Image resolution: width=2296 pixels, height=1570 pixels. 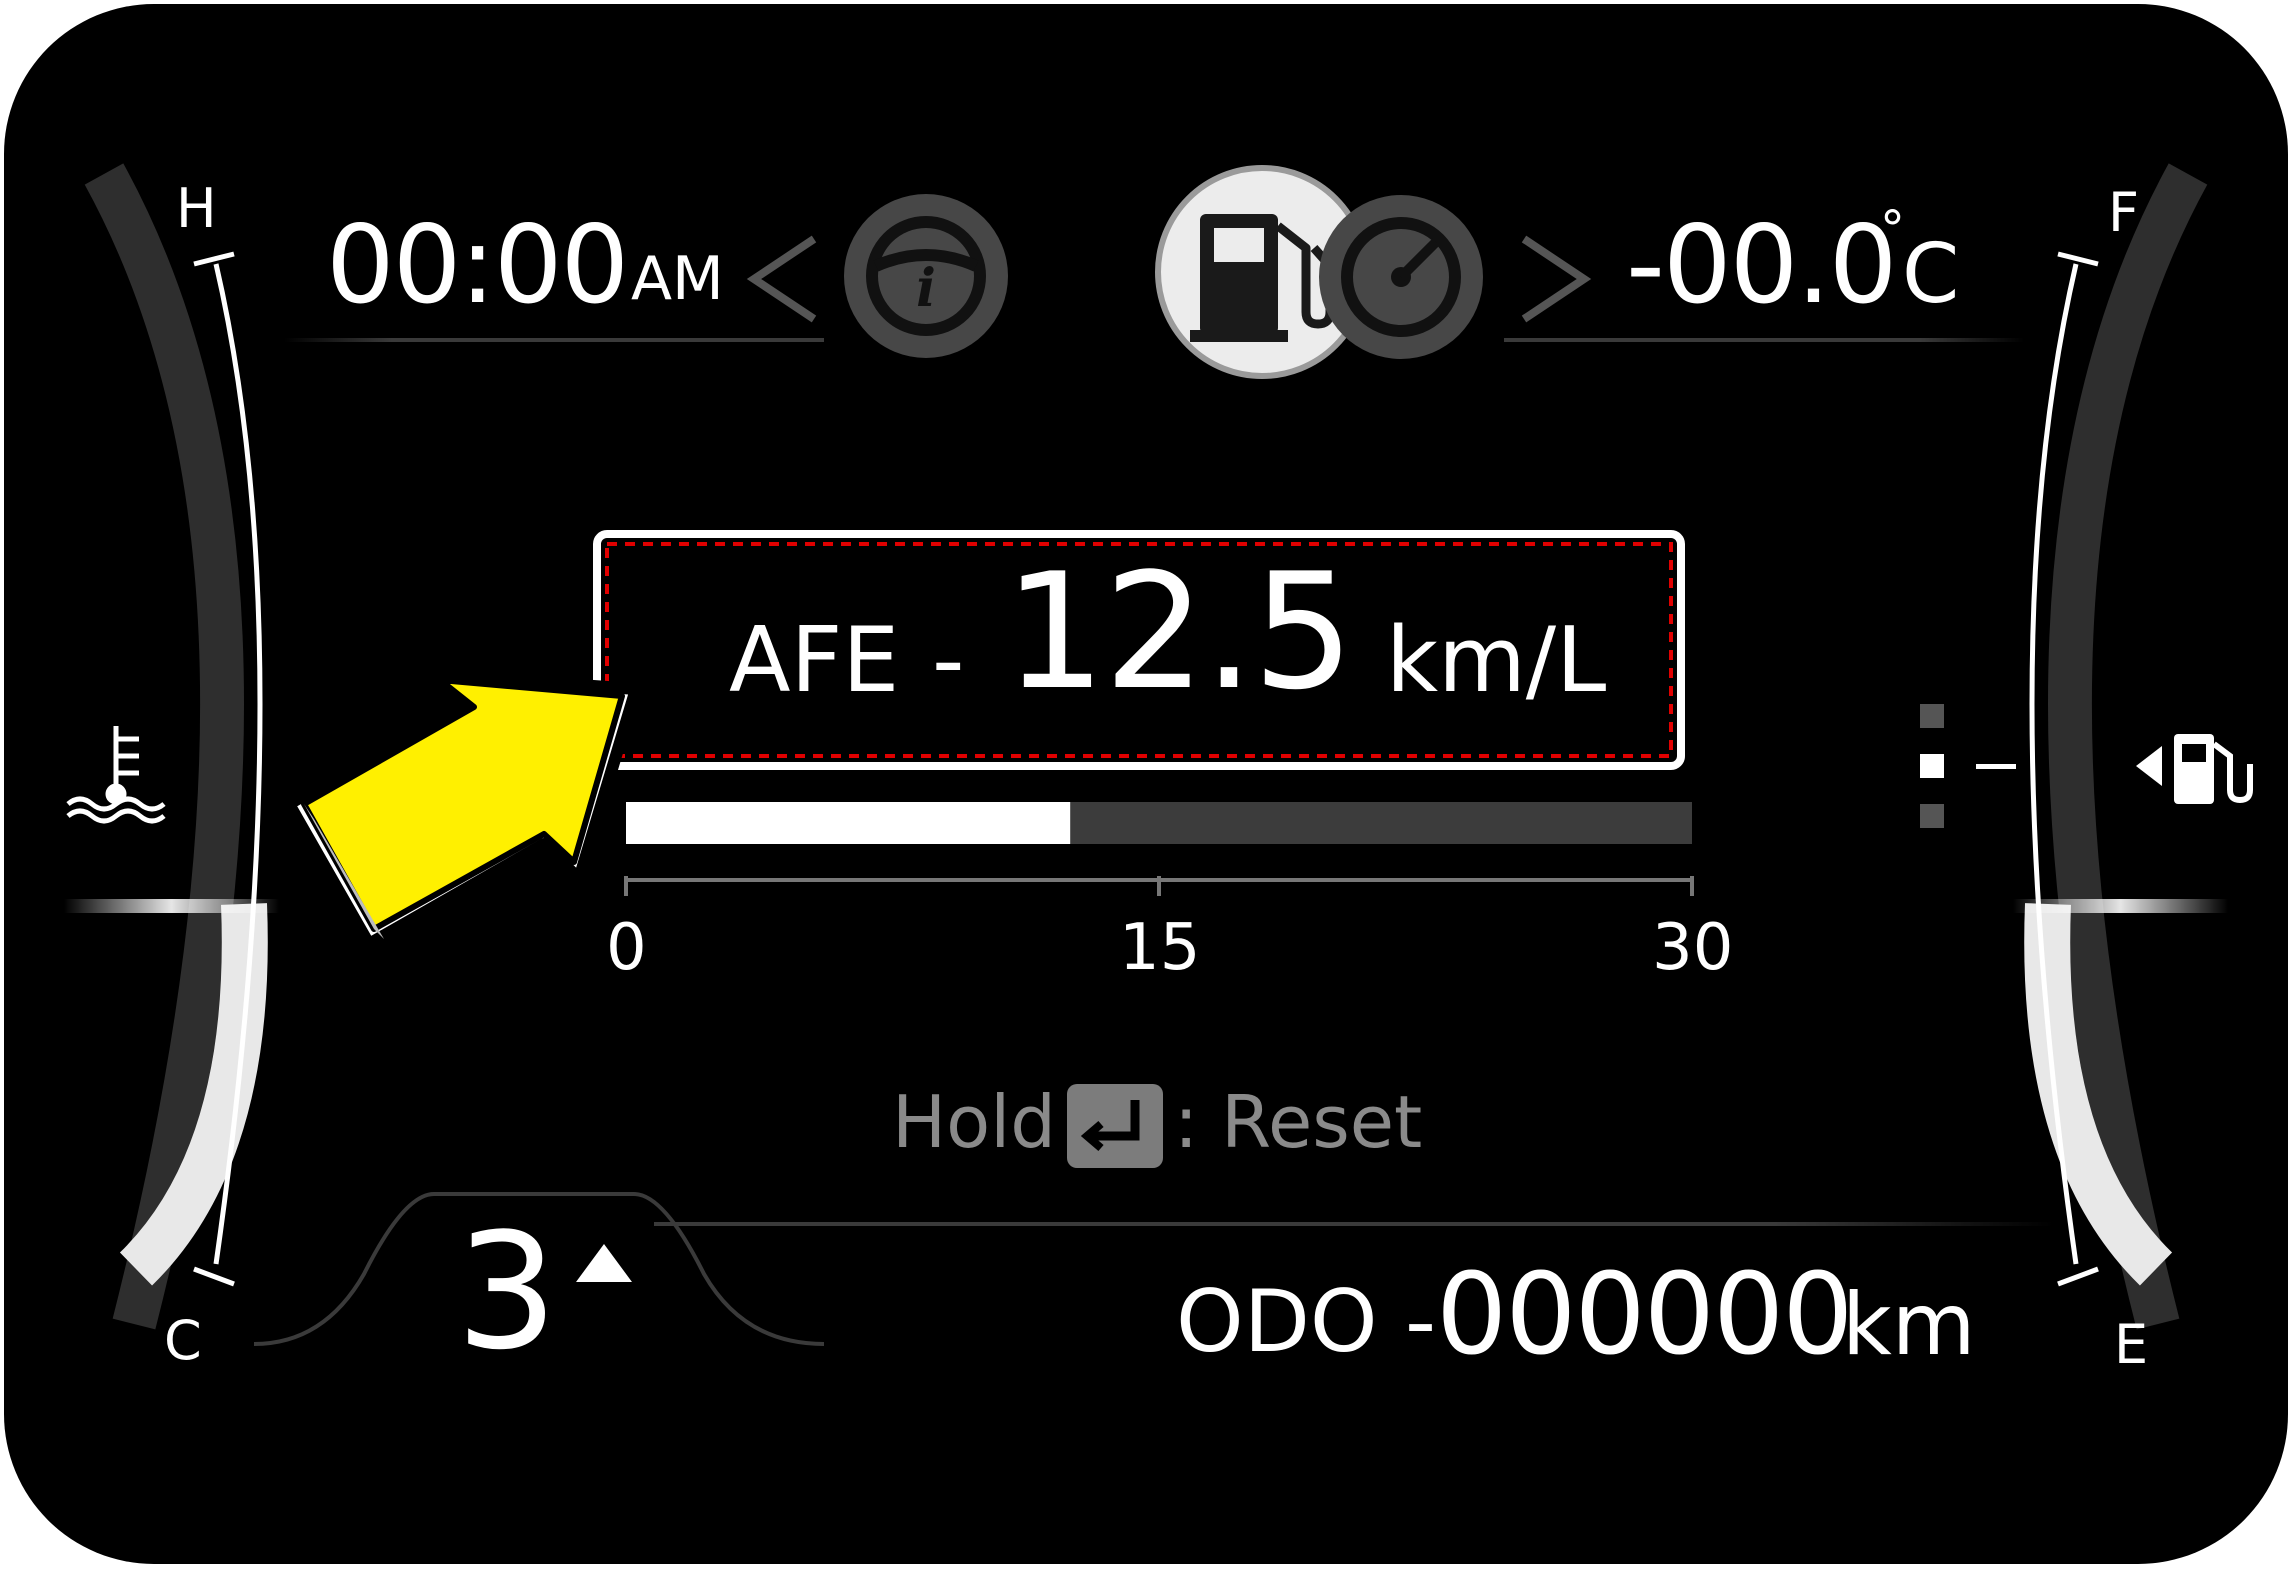 What do you see at coordinates (1761, 265) in the screenshot?
I see `outside-temperature: -00.0` at bounding box center [1761, 265].